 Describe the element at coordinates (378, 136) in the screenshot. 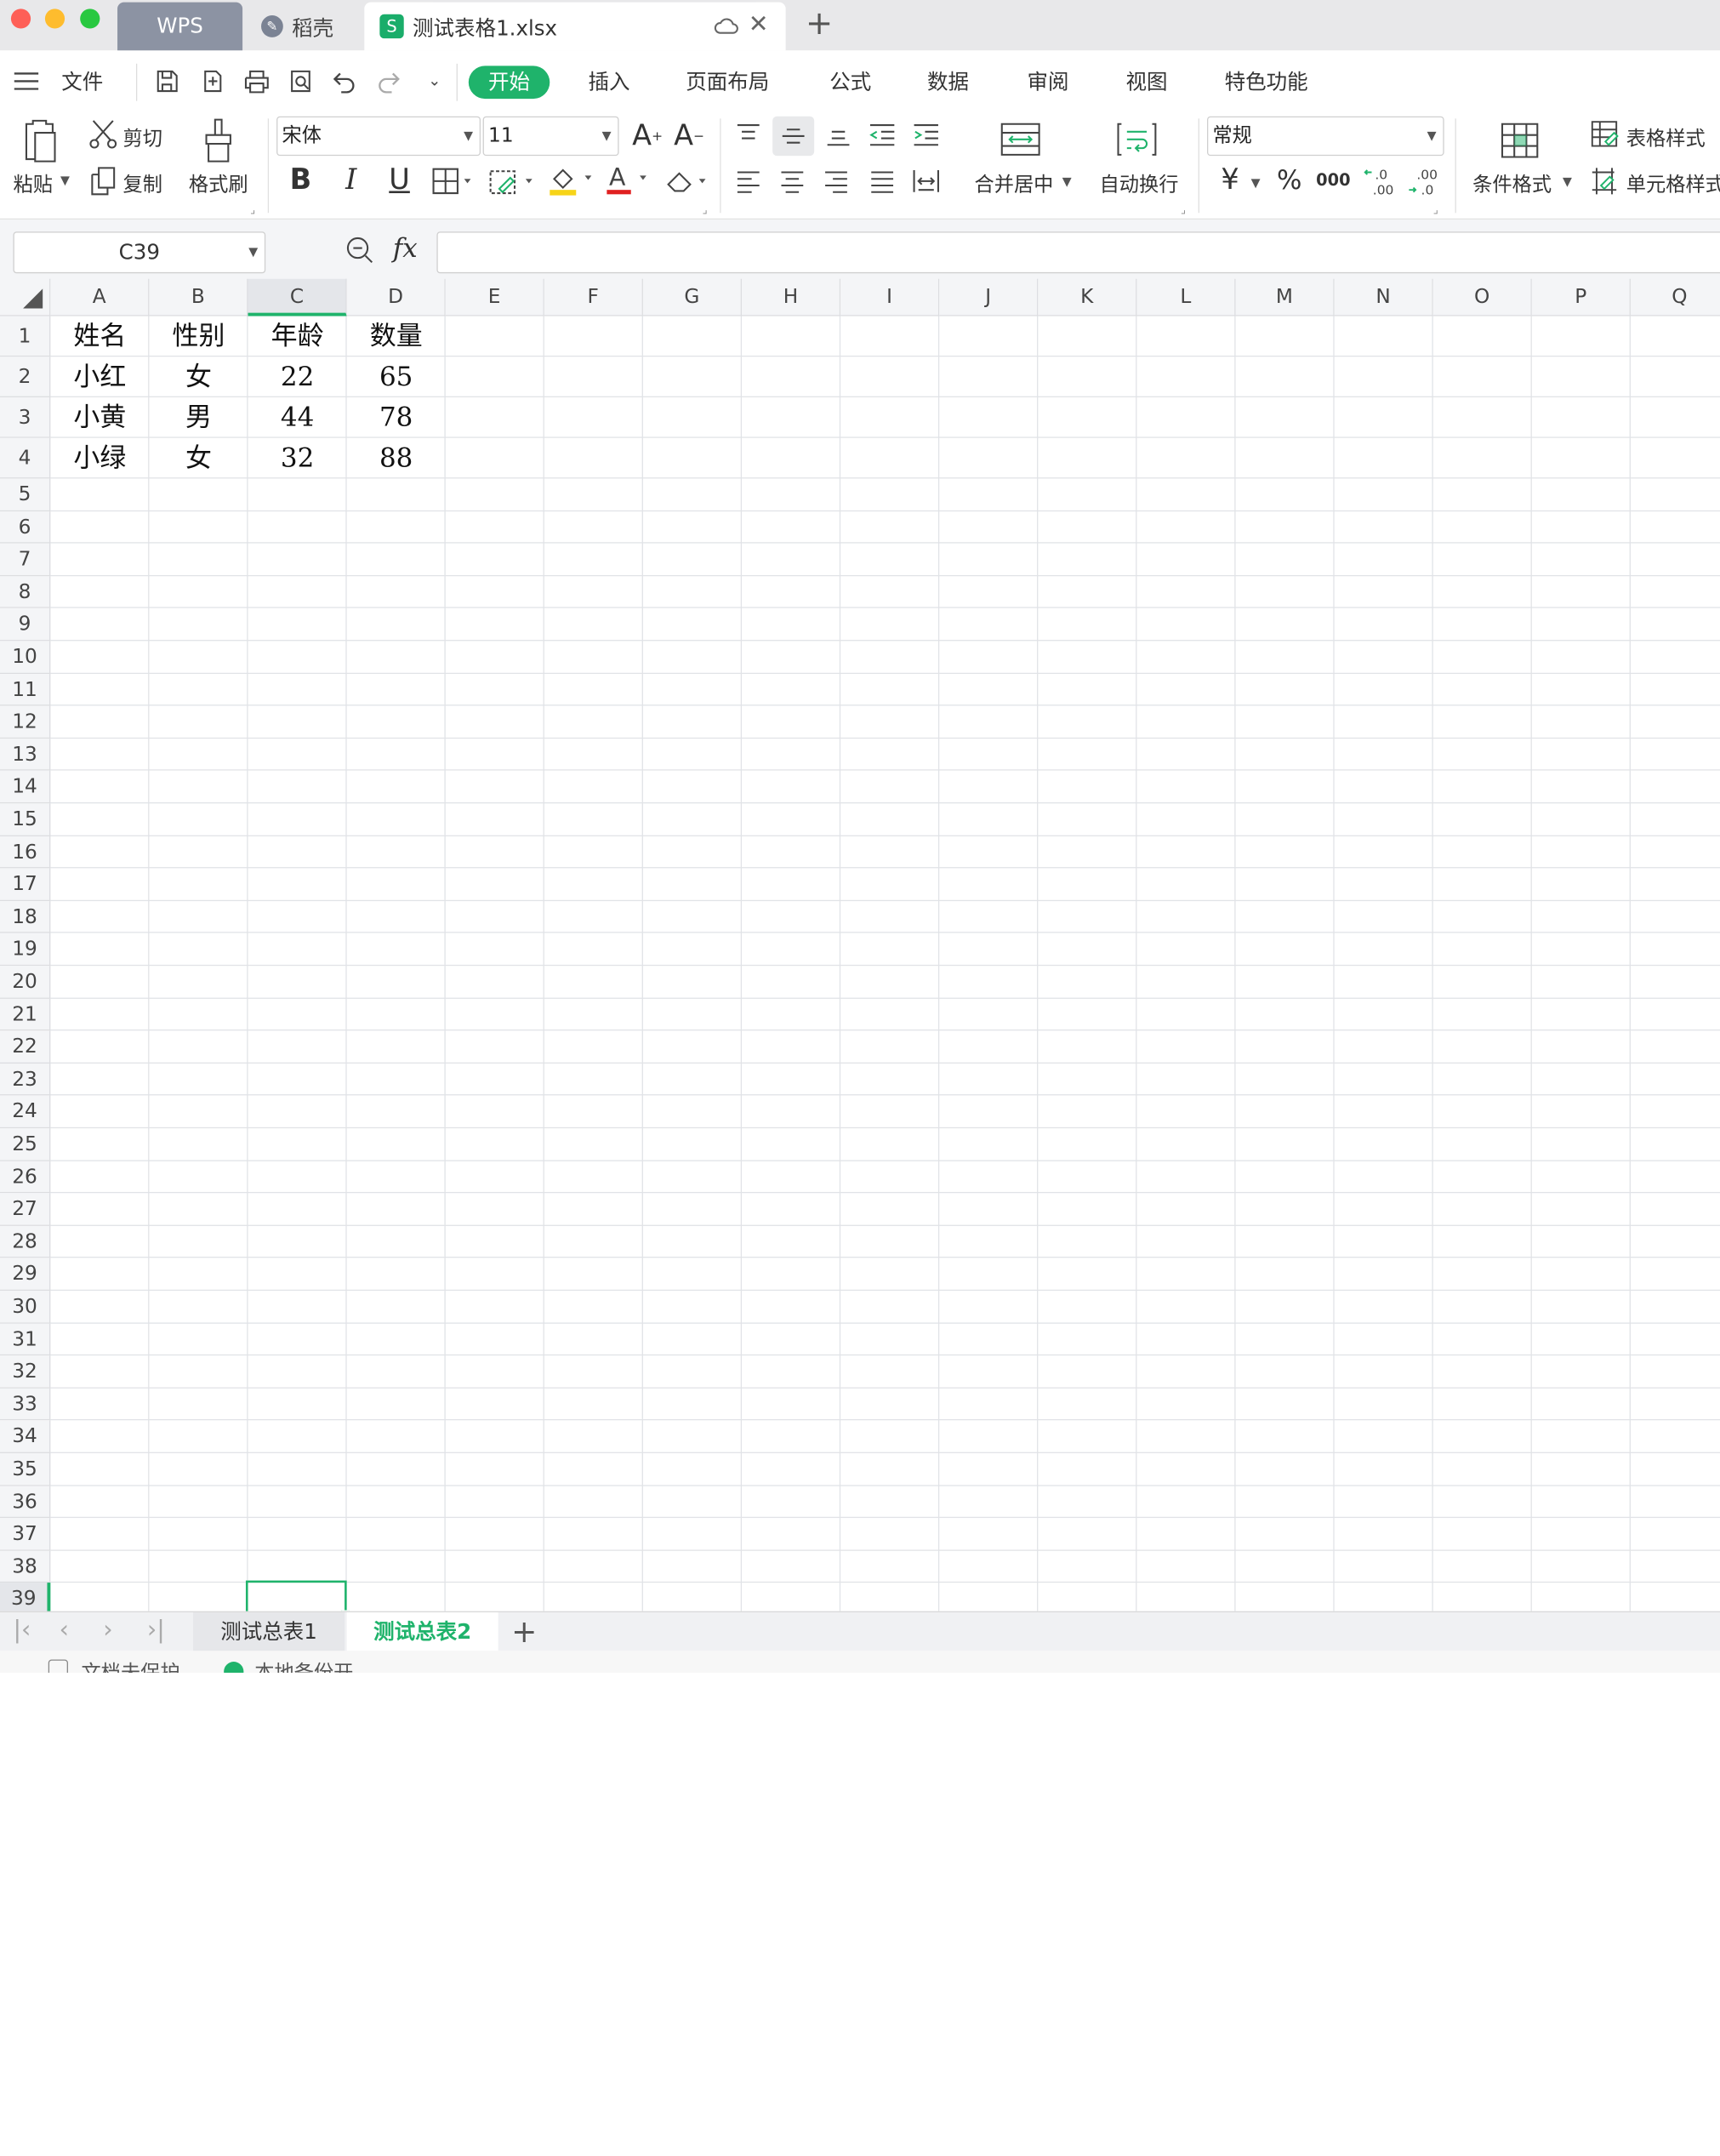

I see `font-name-select: 宋体 ▼` at that location.